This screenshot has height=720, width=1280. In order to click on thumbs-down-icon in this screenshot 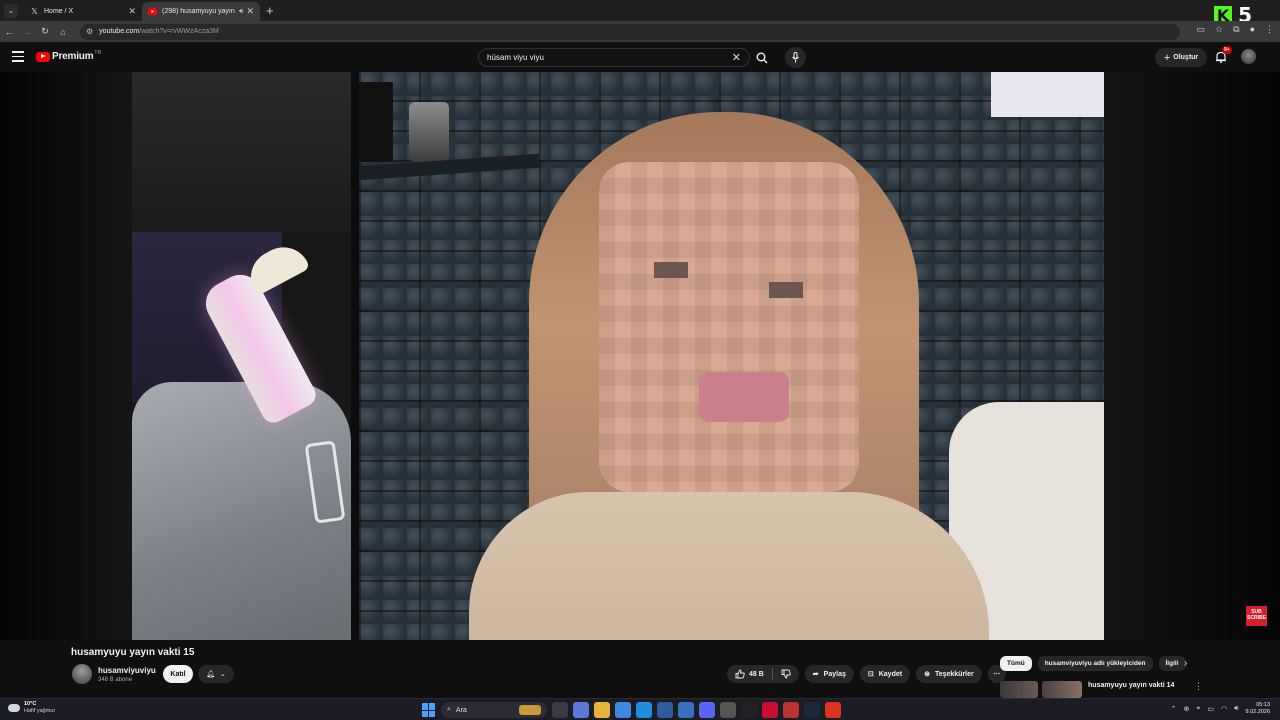, I will do `click(786, 674)`.